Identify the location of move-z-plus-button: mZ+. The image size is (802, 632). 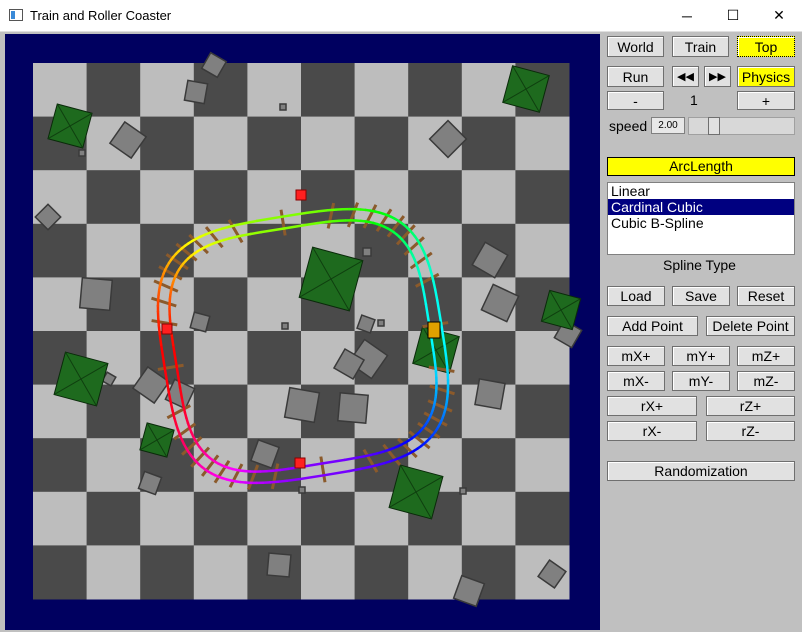
(766, 356).